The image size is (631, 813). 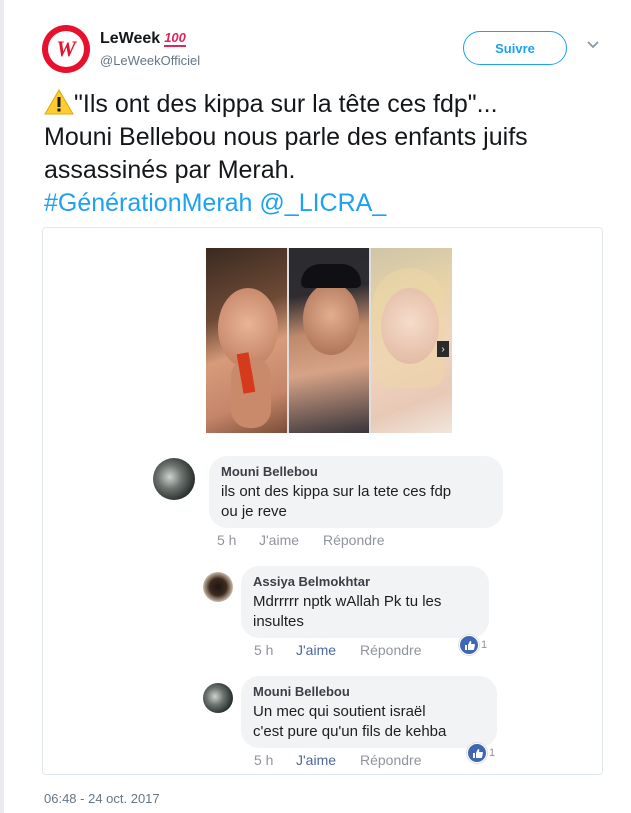 What do you see at coordinates (254, 511) in the screenshot?
I see `comment-text-line: ou je reve` at bounding box center [254, 511].